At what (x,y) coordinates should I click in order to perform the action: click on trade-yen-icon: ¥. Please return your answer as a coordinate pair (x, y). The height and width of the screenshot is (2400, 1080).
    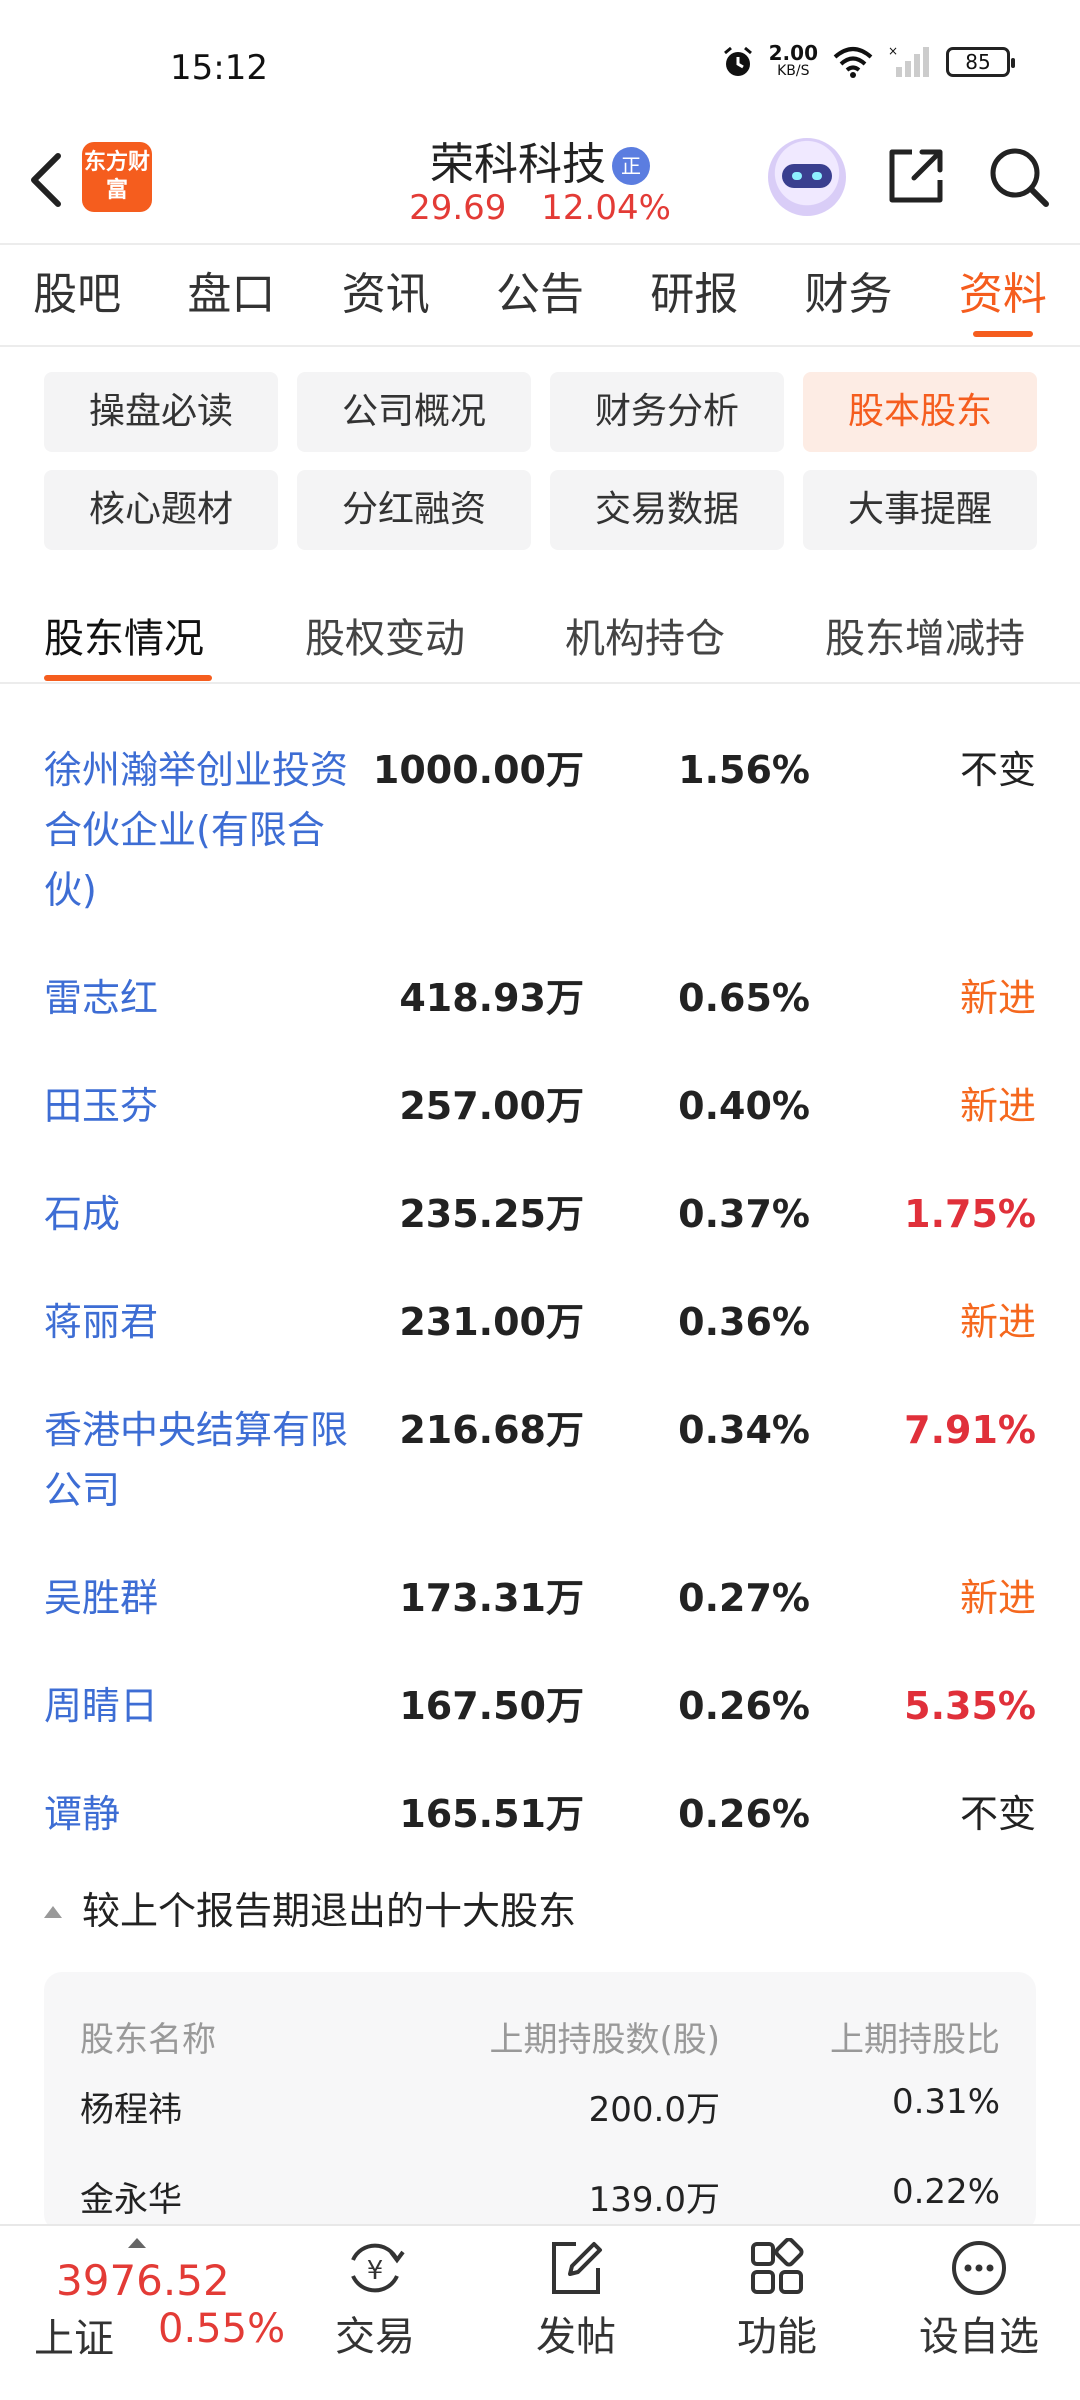
    Looking at the image, I should click on (378, 2268).